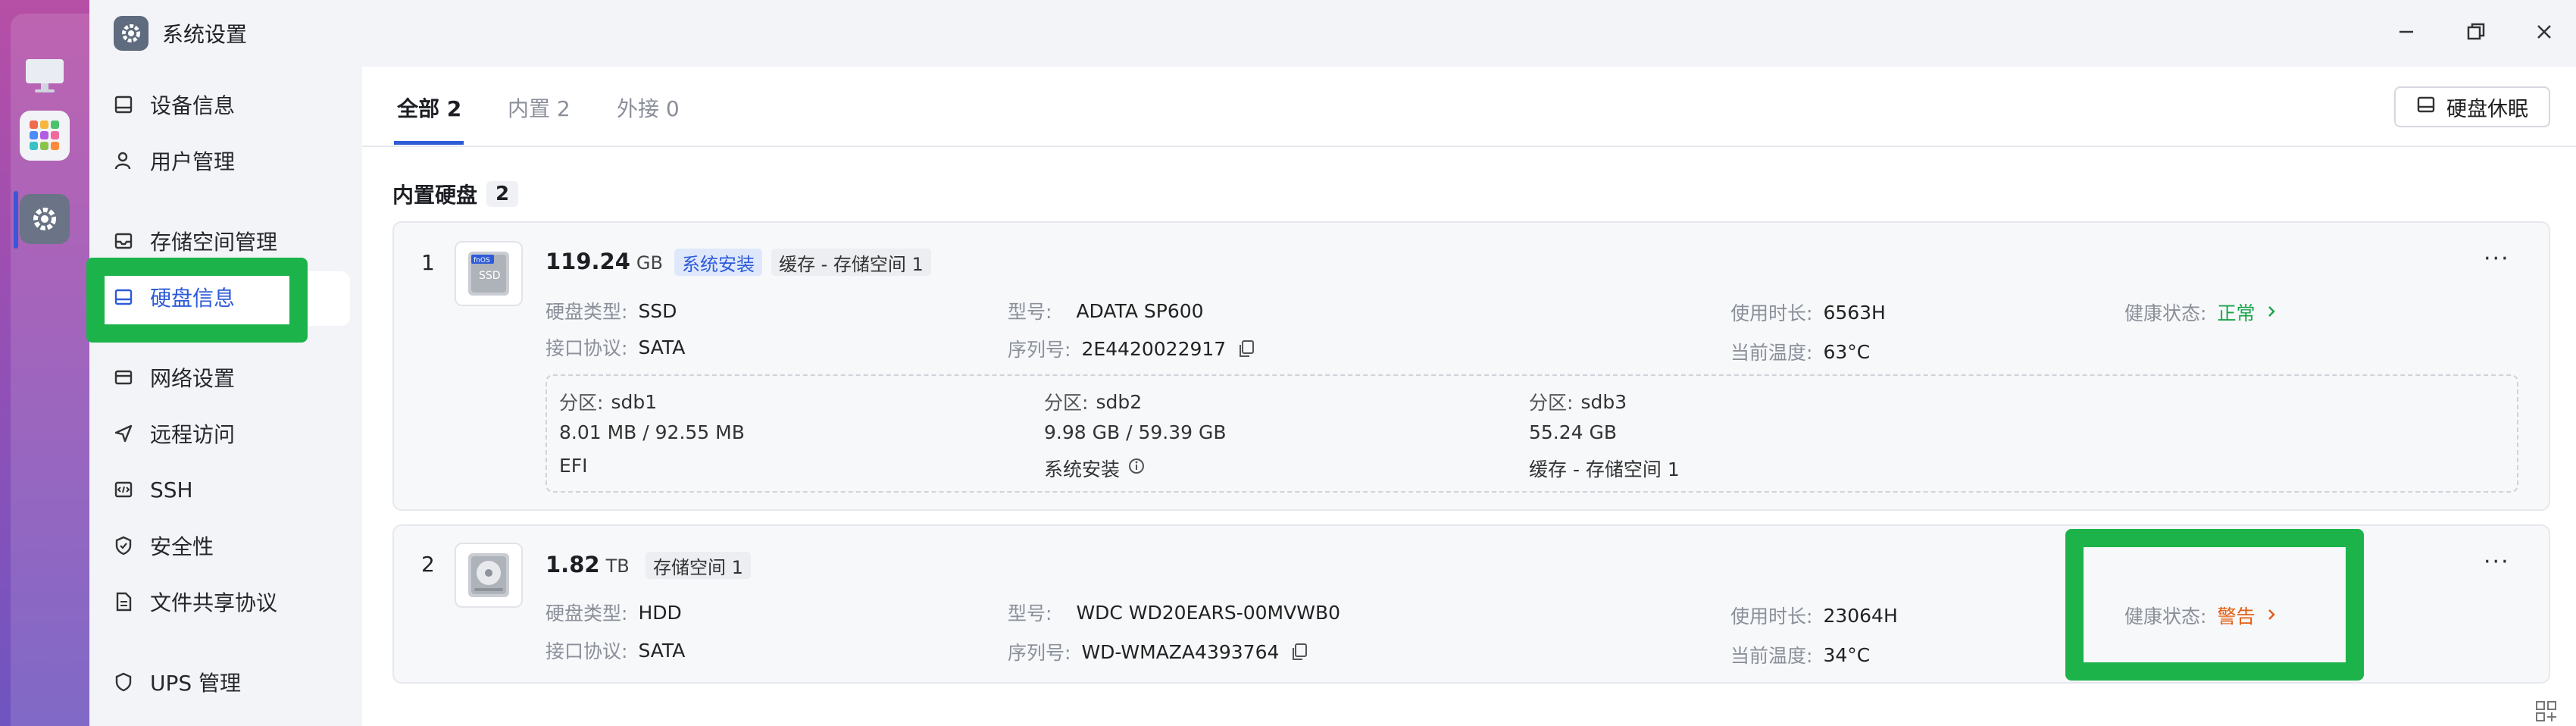 Image resolution: width=2576 pixels, height=726 pixels. I want to click on disk-type: 硬盘类型: HDD, so click(614, 613).